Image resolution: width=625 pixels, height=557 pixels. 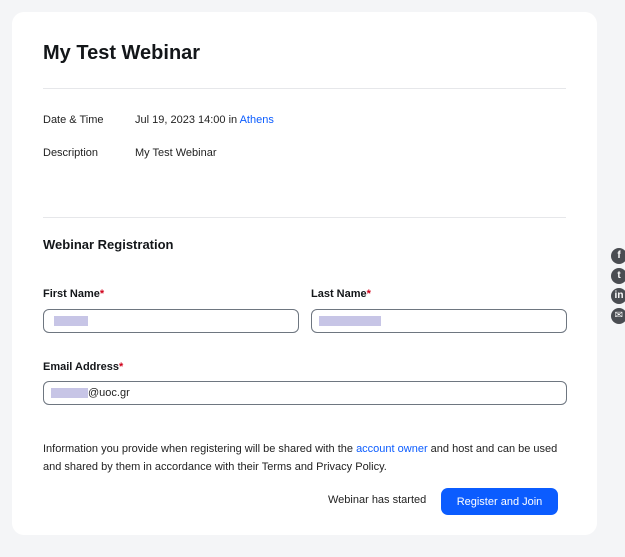 What do you see at coordinates (176, 153) in the screenshot?
I see `description-value: My Test Webinar` at bounding box center [176, 153].